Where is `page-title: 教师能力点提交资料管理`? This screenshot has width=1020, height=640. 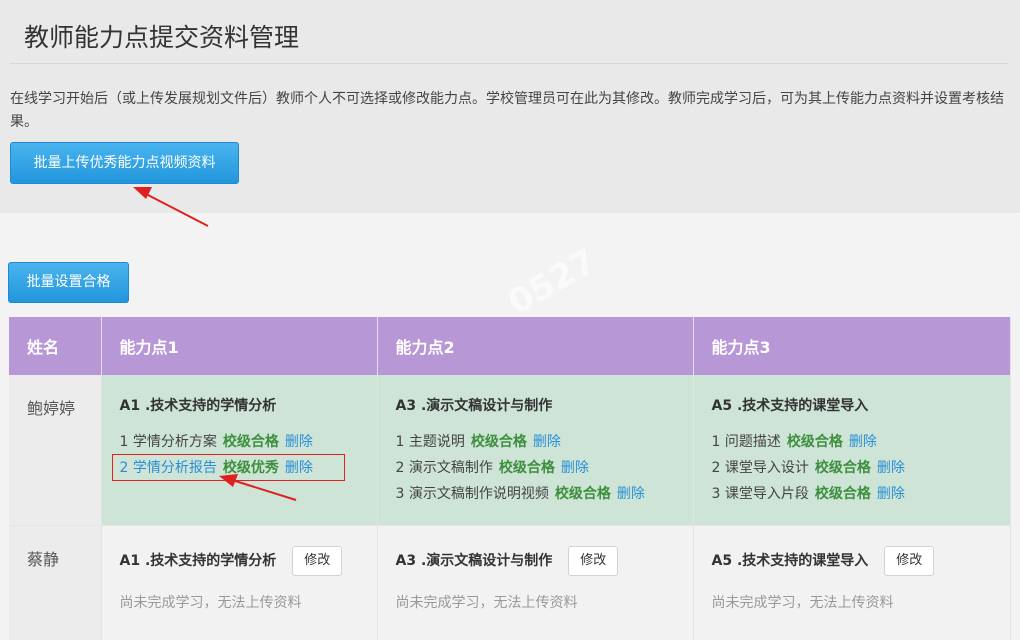
page-title: 教师能力点提交资料管理 is located at coordinates (162, 37).